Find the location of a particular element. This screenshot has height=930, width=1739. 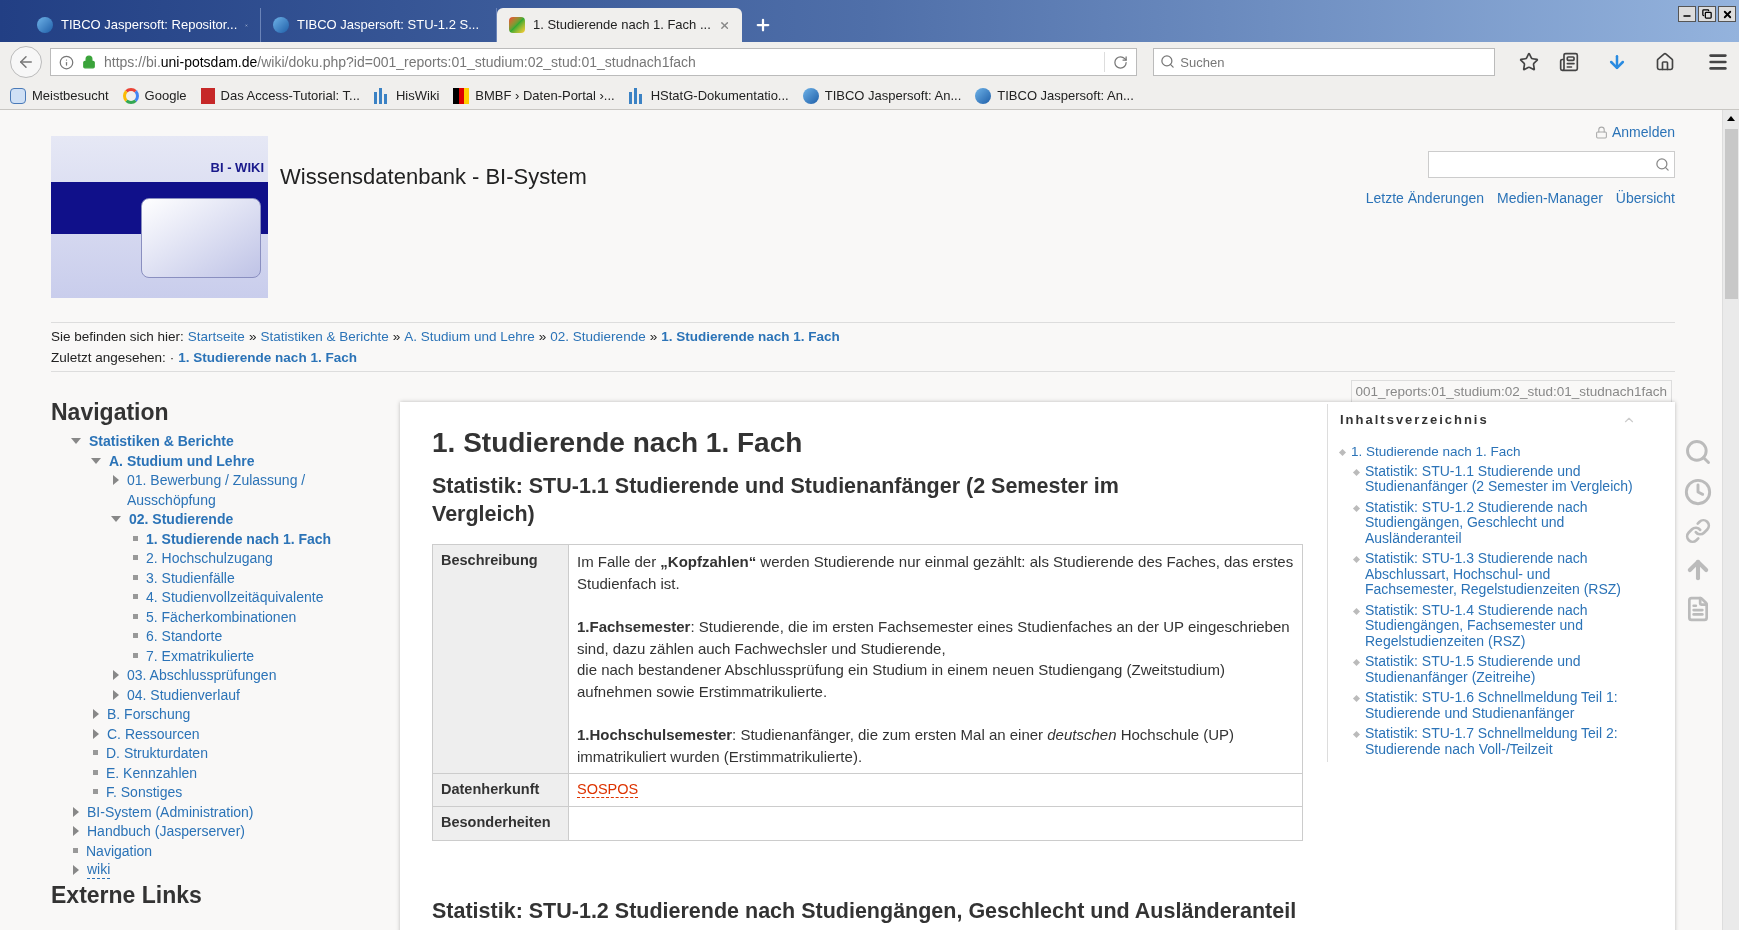

bookmark-item: HisWiki is located at coordinates (417, 95).